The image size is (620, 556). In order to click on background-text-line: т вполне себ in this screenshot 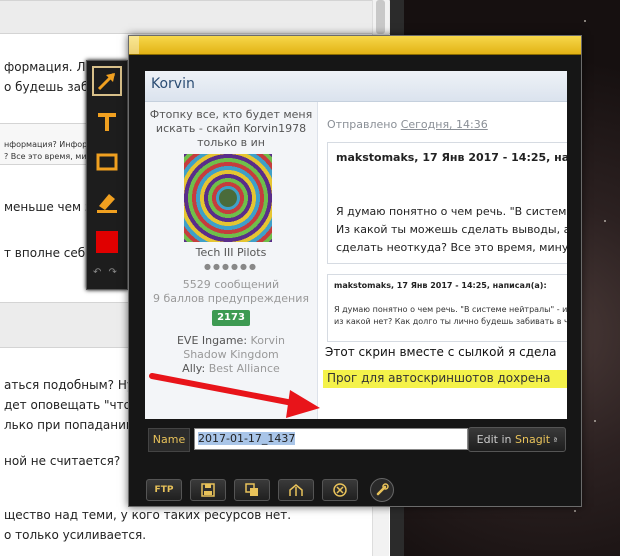, I will do `click(45, 253)`.